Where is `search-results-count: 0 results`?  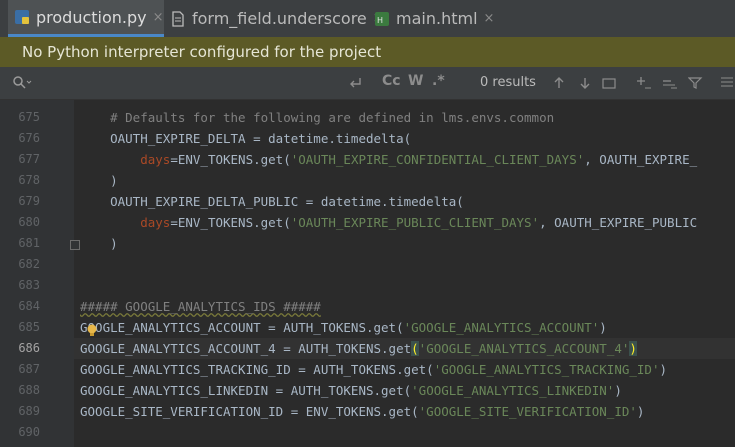
search-results-count: 0 results is located at coordinates (508, 82).